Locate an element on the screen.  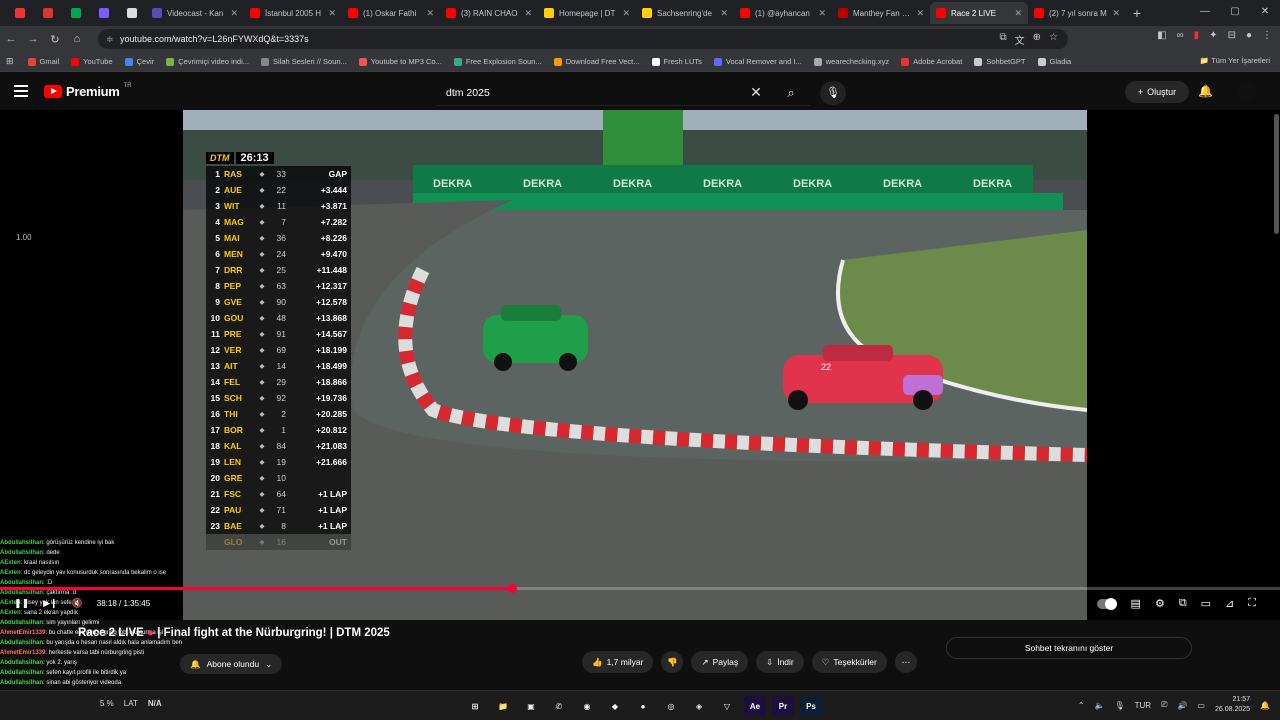
theater-mode-icon: ▭ is located at coordinates (1206, 603).